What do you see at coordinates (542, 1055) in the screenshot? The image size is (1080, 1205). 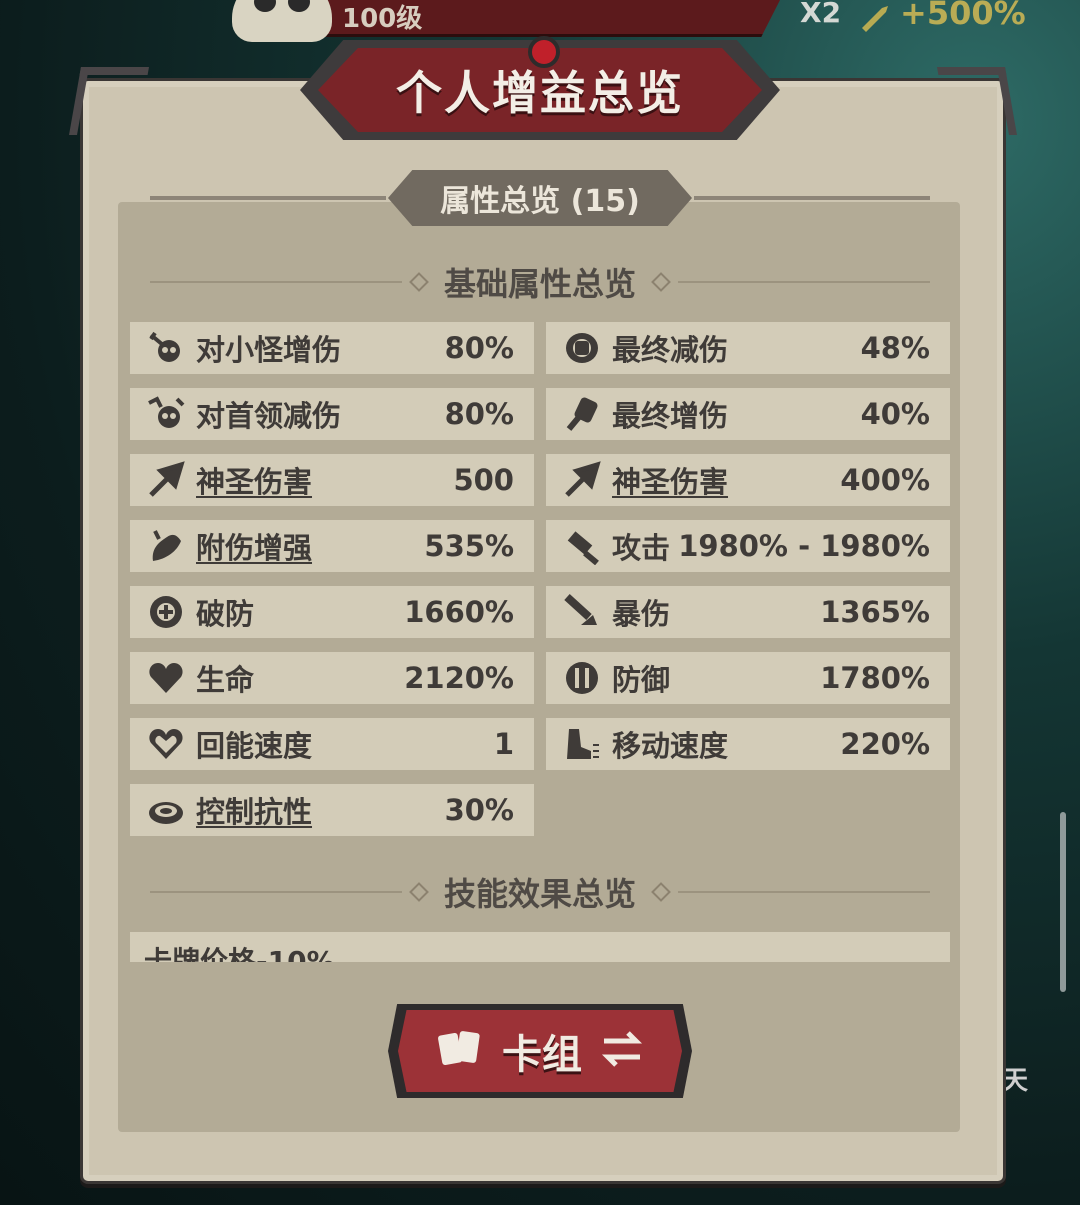 I see `deck-label: 卡组` at bounding box center [542, 1055].